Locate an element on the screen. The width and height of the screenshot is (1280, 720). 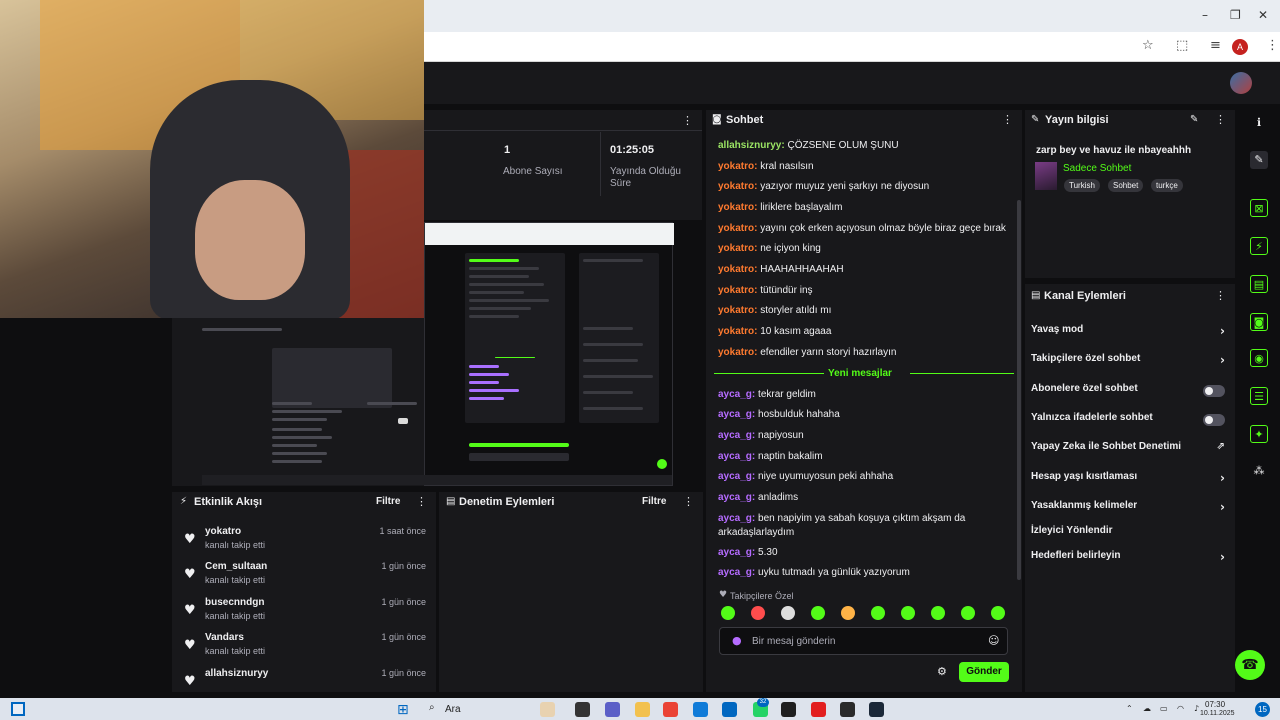
clock-time: 07:30 is located at coordinates (1215, 704).